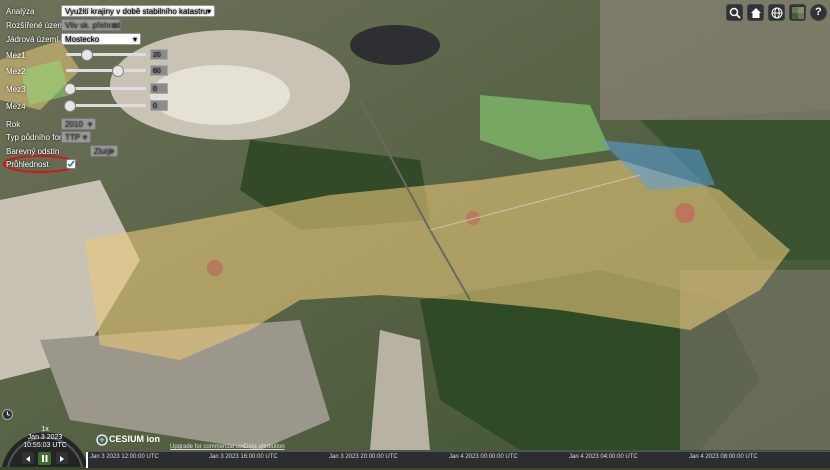 The image size is (830, 470). I want to click on transparency-label: Průhlednost, so click(27, 164).